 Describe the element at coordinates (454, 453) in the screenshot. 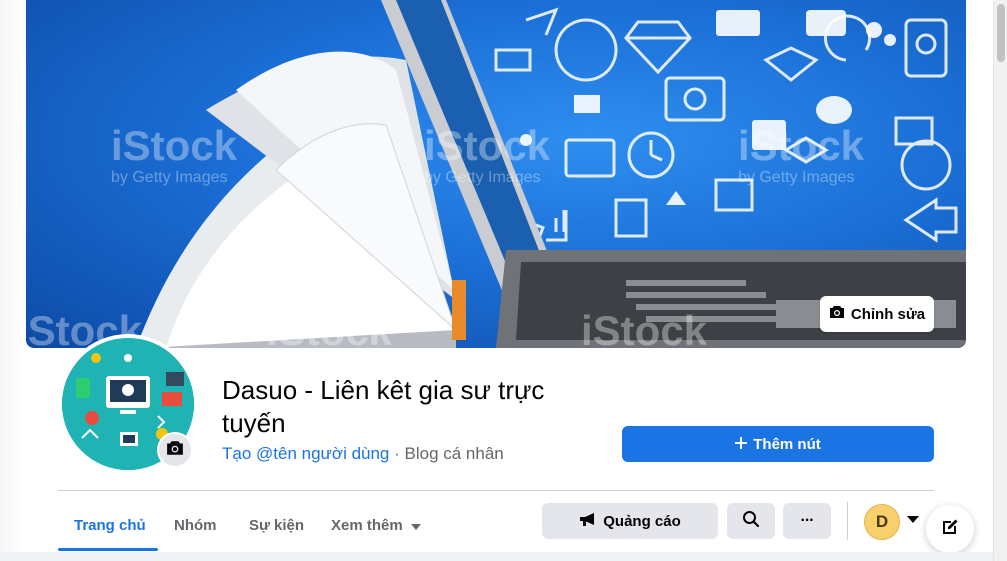

I see `page-category: Blog cá nhân` at that location.